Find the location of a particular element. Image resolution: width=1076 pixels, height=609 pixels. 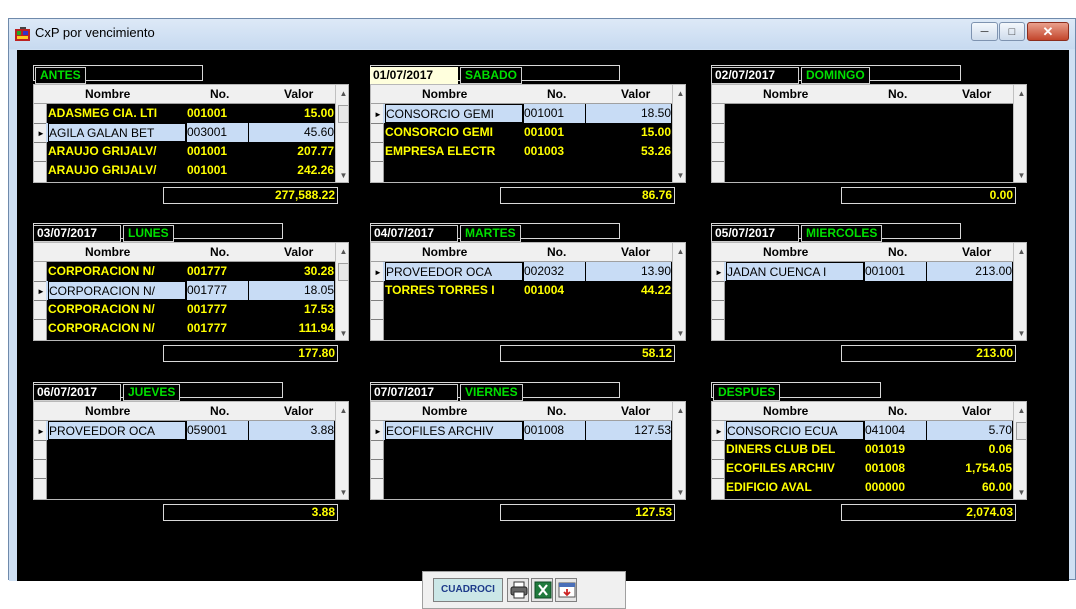

table-row: ECOFILES ARCHIV 001008 127.53 is located at coordinates (527, 430).